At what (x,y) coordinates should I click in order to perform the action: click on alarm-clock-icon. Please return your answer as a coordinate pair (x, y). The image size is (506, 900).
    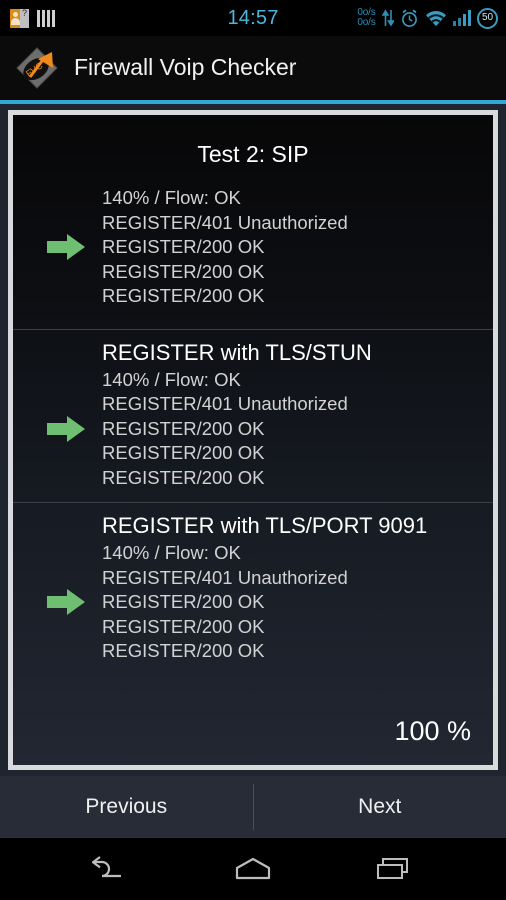
    Looking at the image, I should click on (409, 18).